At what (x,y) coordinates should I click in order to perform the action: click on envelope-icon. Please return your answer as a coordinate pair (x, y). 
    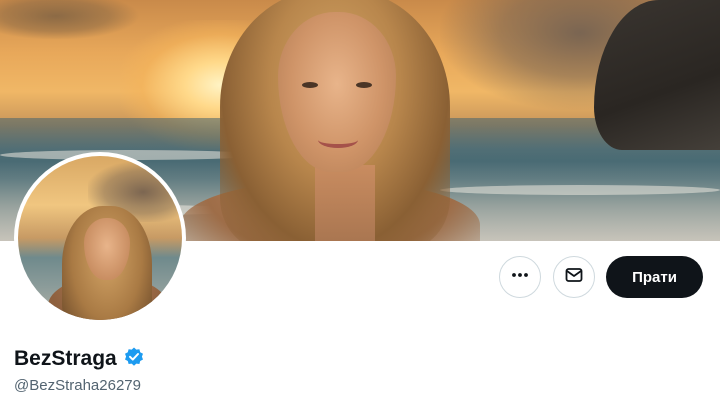
    Looking at the image, I should click on (574, 277).